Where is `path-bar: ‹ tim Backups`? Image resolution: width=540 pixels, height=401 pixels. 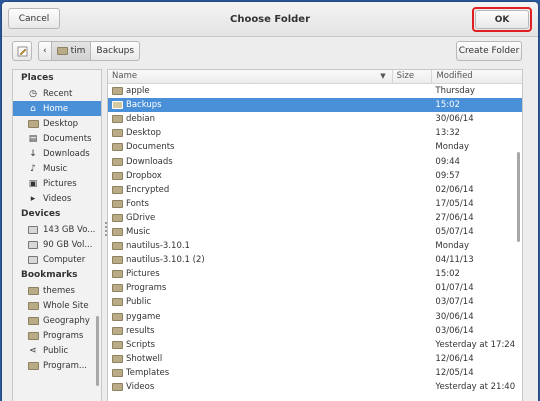 path-bar: ‹ tim Backups is located at coordinates (89, 51).